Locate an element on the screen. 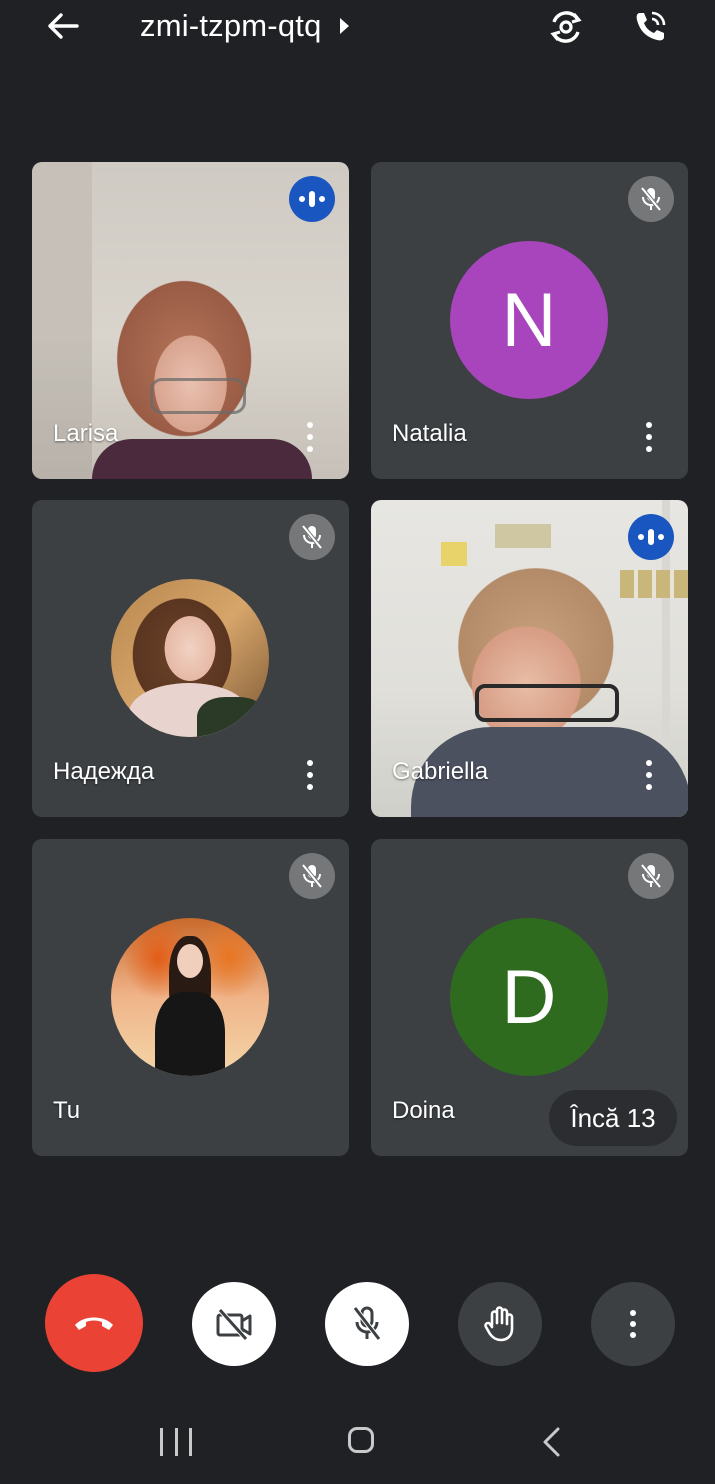 The height and width of the screenshot is (1484, 715). meeting-info-button: zmi-tzpm-qtq is located at coordinates (244, 26).